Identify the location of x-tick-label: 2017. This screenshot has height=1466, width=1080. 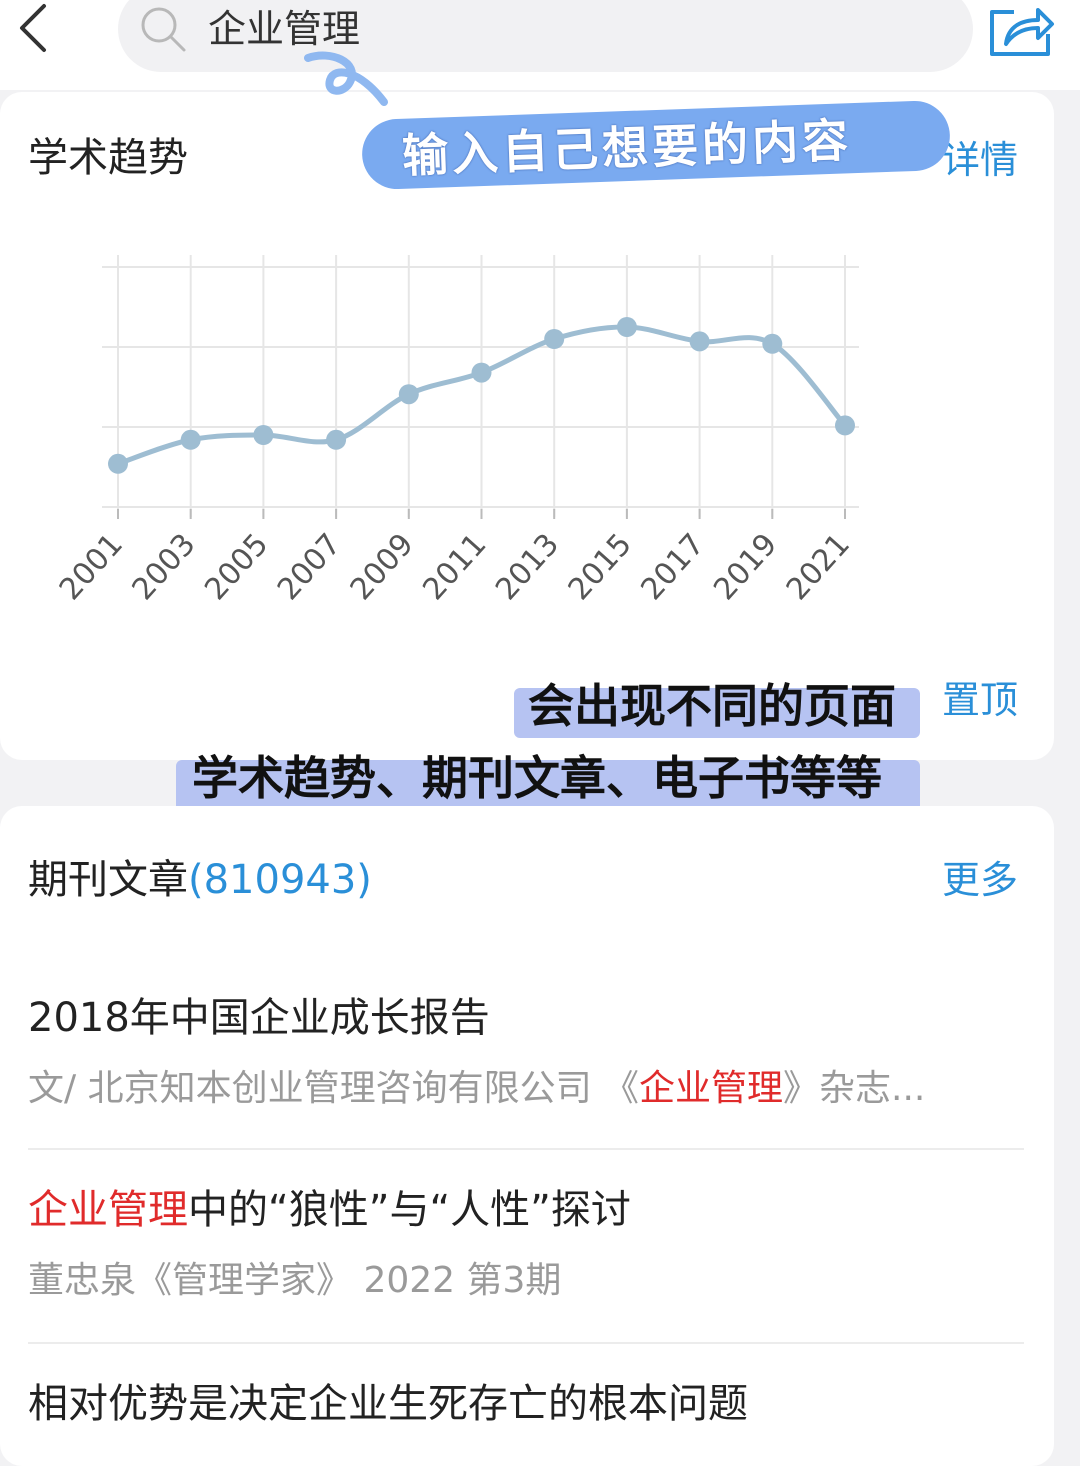
(672, 567).